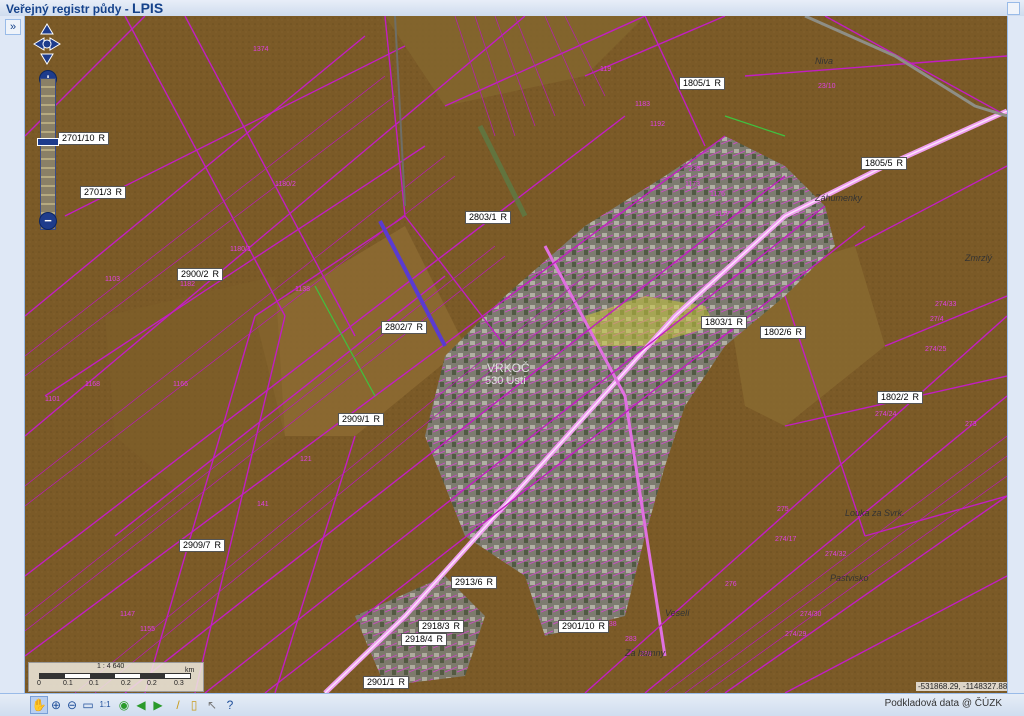 Image resolution: width=1024 pixels, height=716 pixels. I want to click on pan-up-icon, so click(47, 29).